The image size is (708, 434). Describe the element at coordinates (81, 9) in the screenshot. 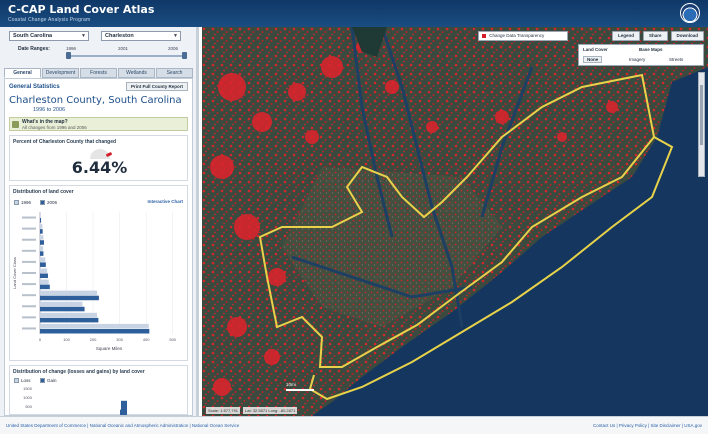

I see `app-title: C-CAP Land Cover Atlas` at that location.